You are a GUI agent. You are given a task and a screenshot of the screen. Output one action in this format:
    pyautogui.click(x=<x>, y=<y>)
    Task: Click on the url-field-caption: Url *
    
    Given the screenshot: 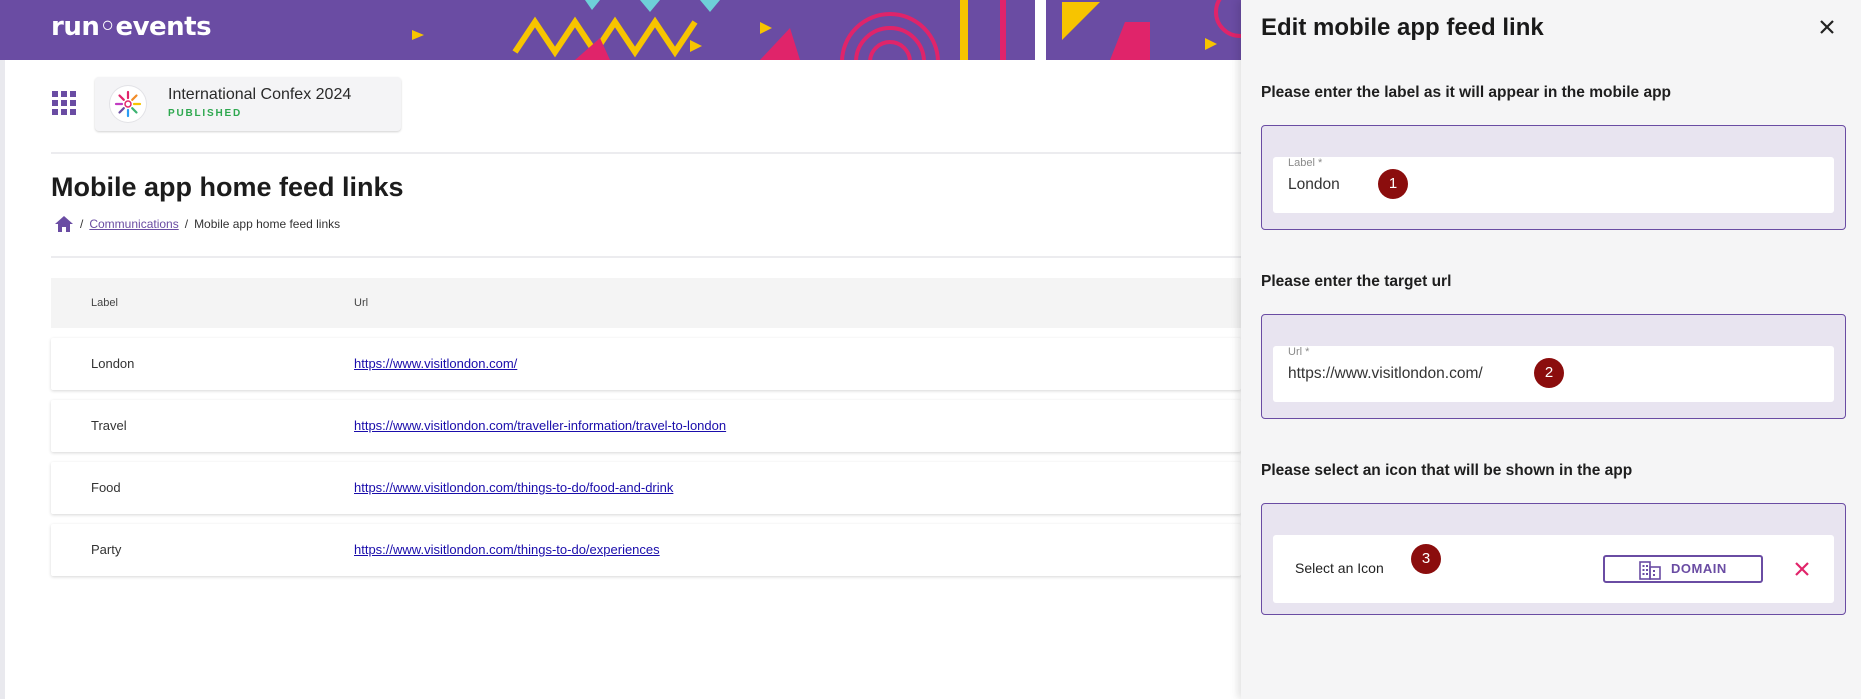 What is the action you would take?
    pyautogui.click(x=1299, y=352)
    